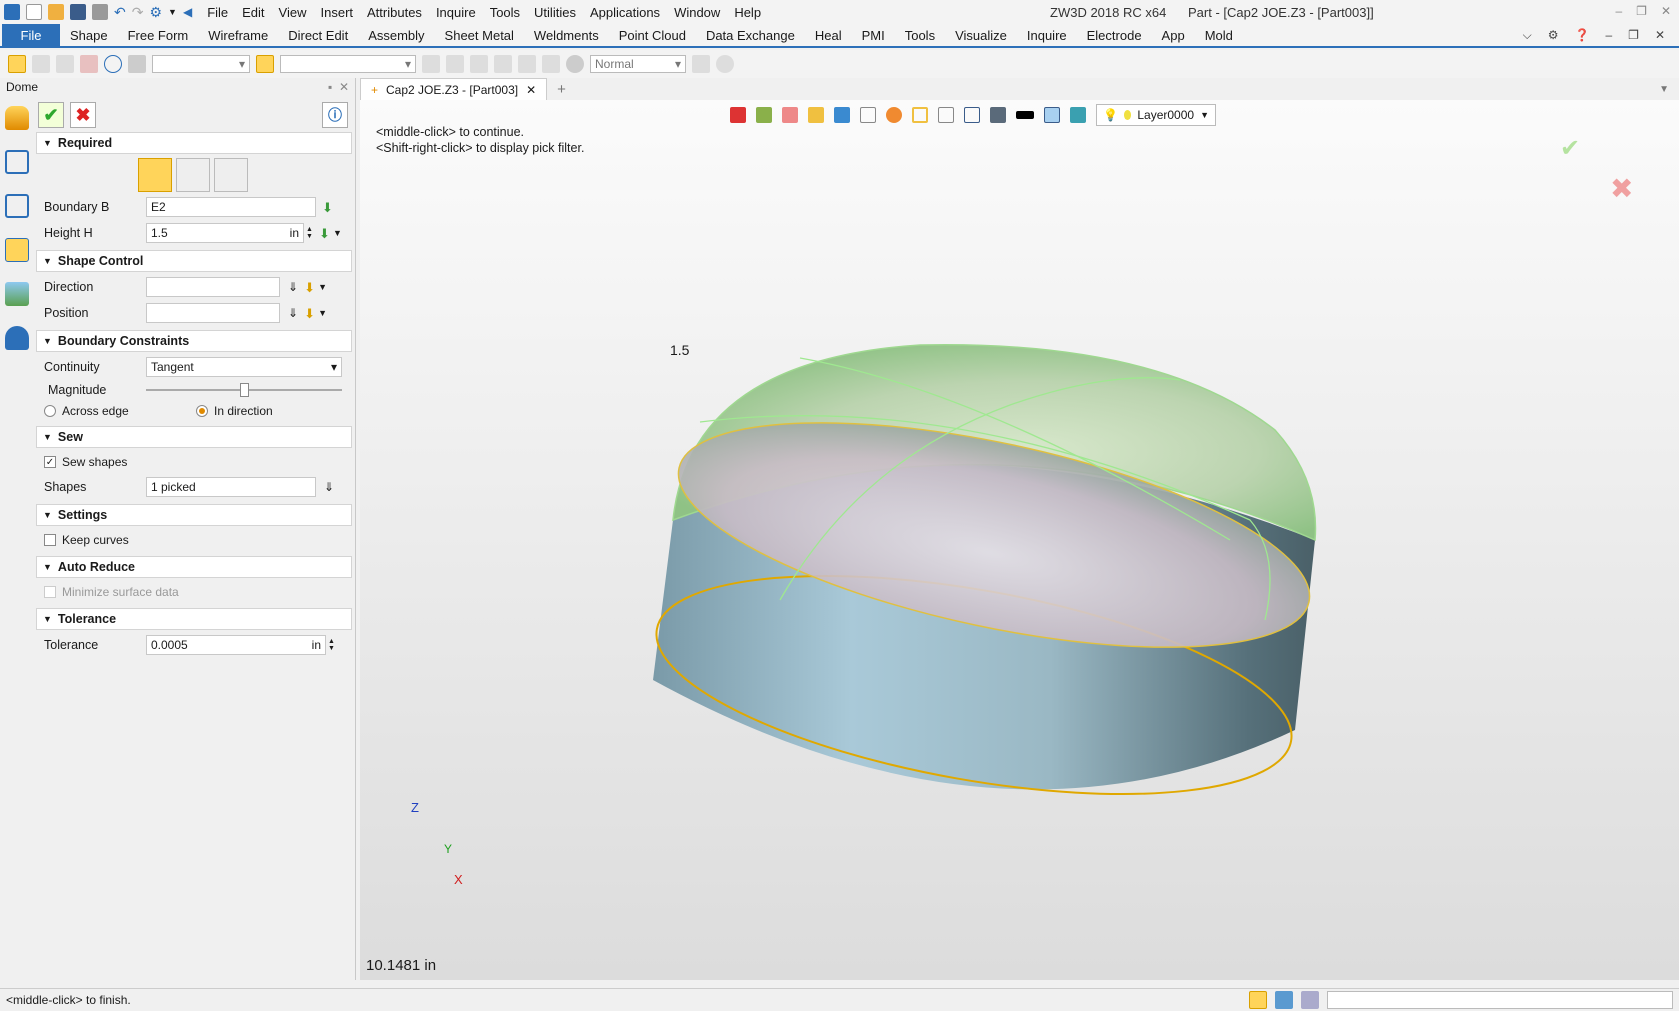  What do you see at coordinates (234, 411) in the screenshot?
I see `in-direction-option: In direction` at bounding box center [234, 411].